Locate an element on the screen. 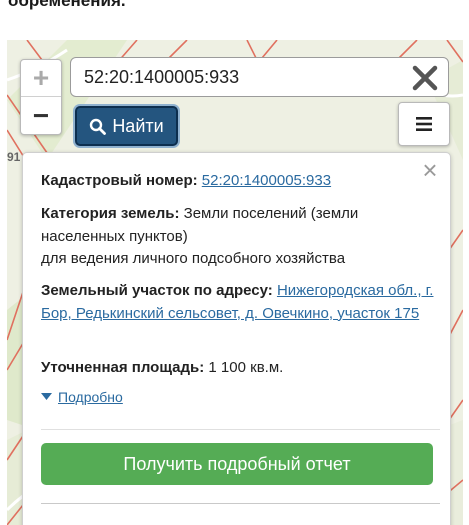 This screenshot has height=525, width=469. close-icon is located at coordinates (425, 78).